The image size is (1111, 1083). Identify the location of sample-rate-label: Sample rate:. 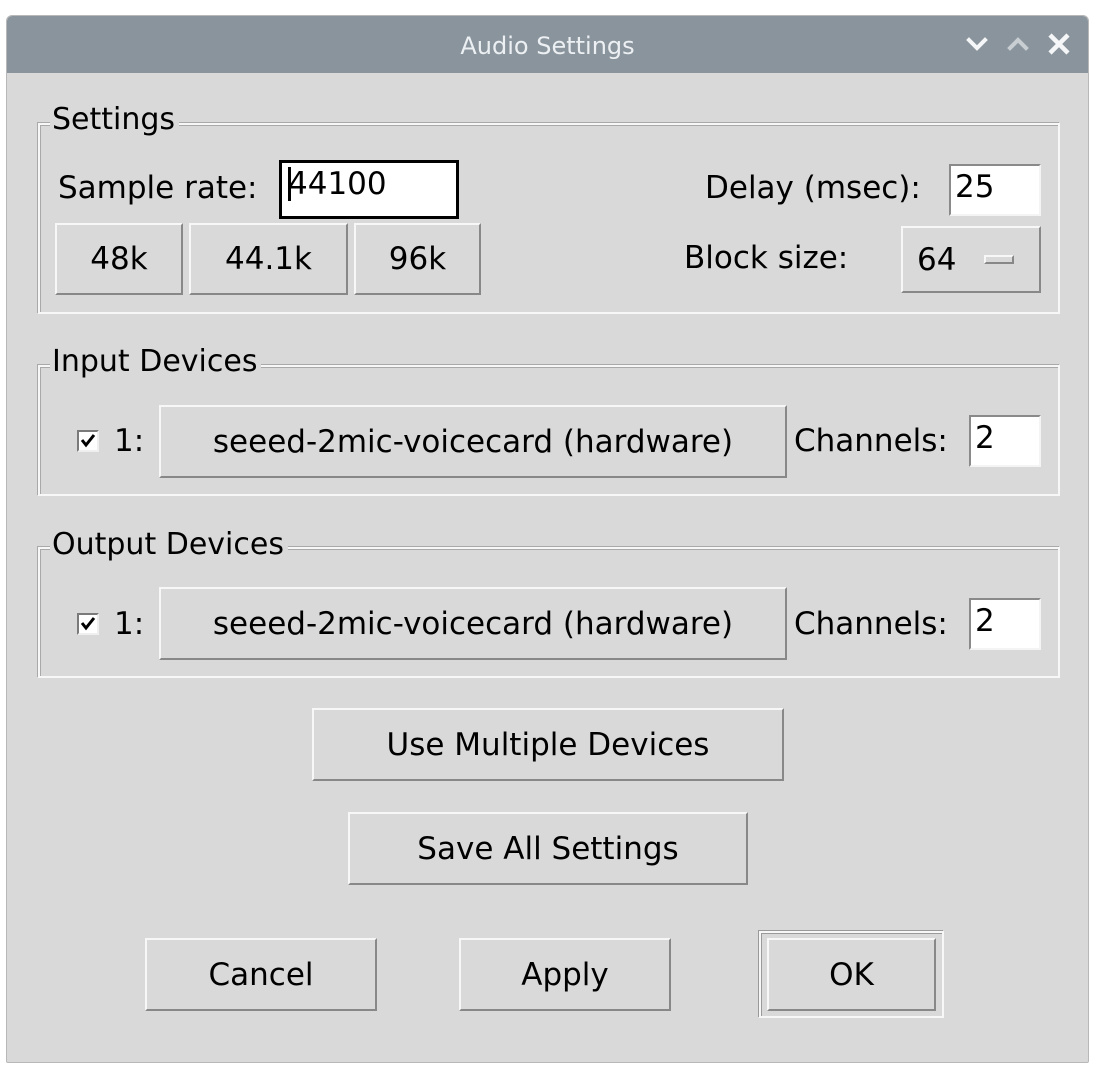
(158, 188).